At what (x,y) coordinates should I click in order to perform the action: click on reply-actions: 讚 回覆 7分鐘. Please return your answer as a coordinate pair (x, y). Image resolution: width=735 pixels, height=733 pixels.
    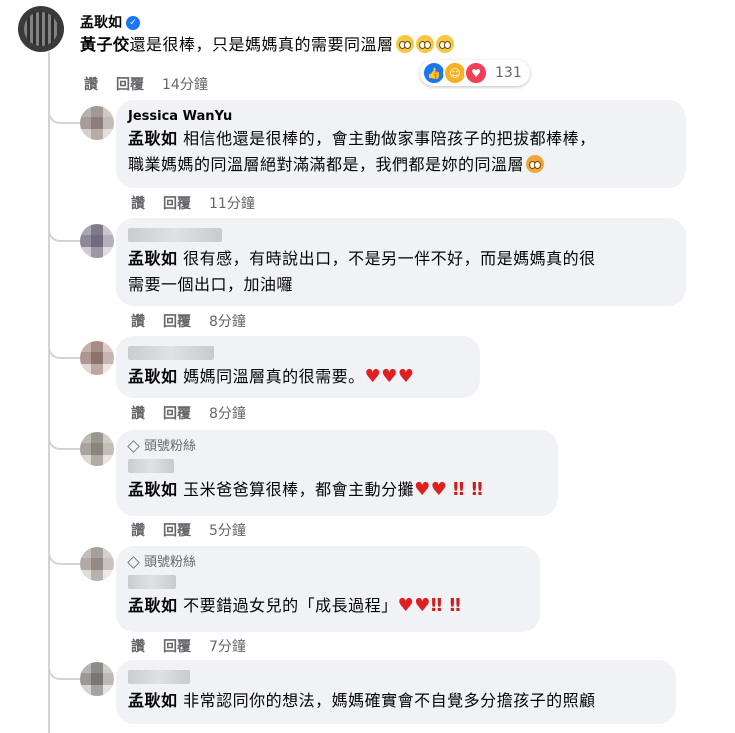
    Looking at the image, I should click on (188, 646).